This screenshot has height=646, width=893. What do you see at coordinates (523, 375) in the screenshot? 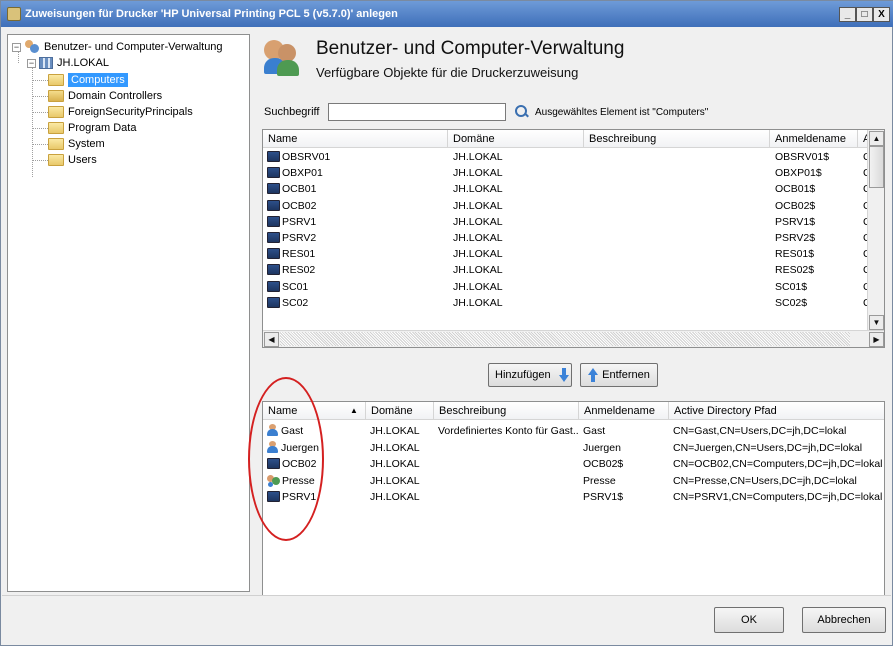
I see `add-button-label: Hinzufügen` at bounding box center [523, 375].